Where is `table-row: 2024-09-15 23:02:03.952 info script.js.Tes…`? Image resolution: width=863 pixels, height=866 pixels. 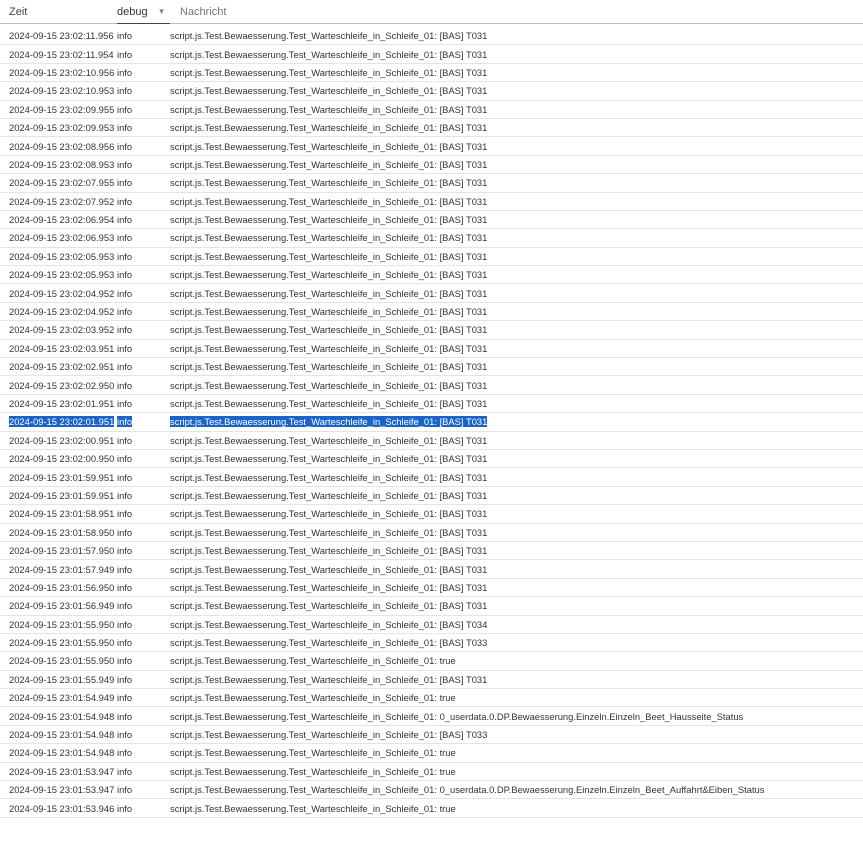
table-row: 2024-09-15 23:02:03.952 info script.js.Tes… is located at coordinates (431, 330).